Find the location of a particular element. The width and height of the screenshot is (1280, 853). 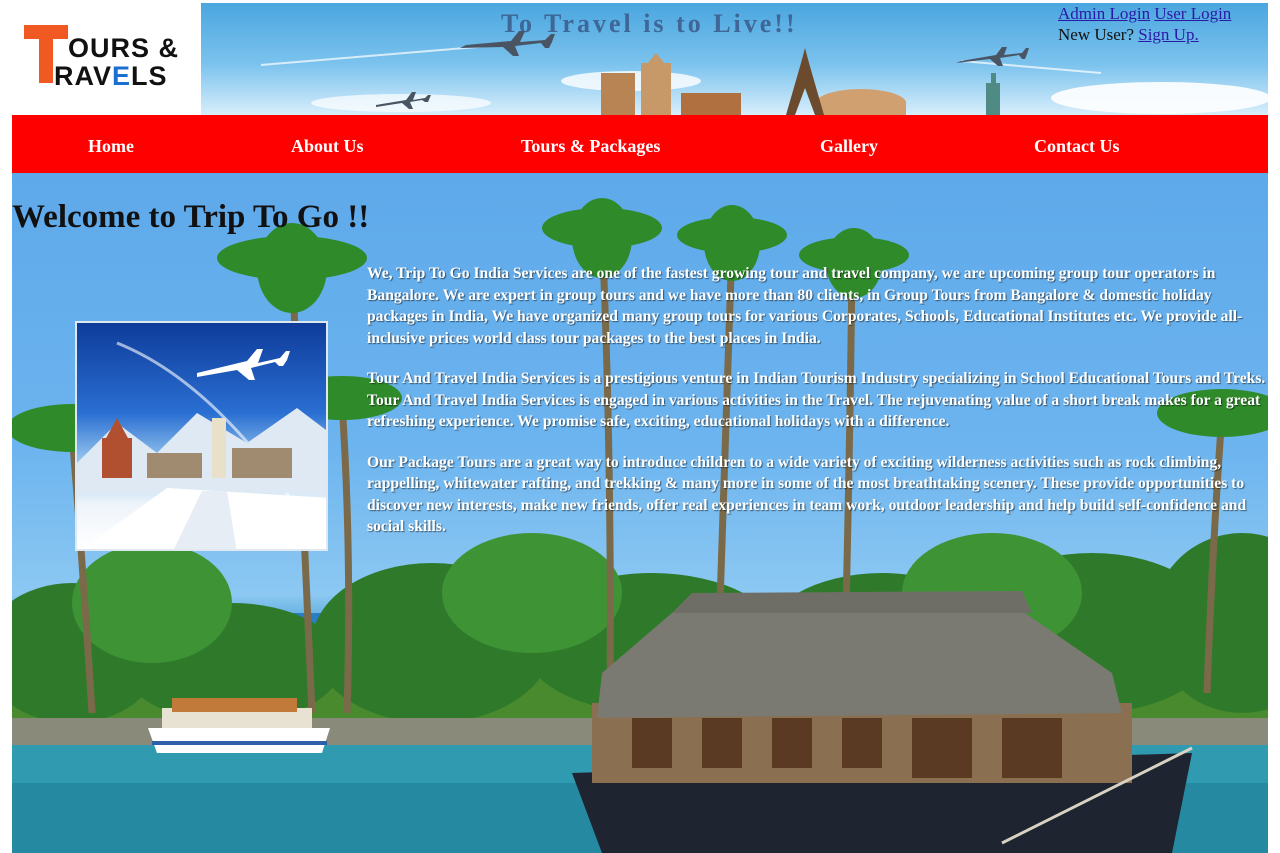

user-login-link: User Login is located at coordinates (1192, 13).